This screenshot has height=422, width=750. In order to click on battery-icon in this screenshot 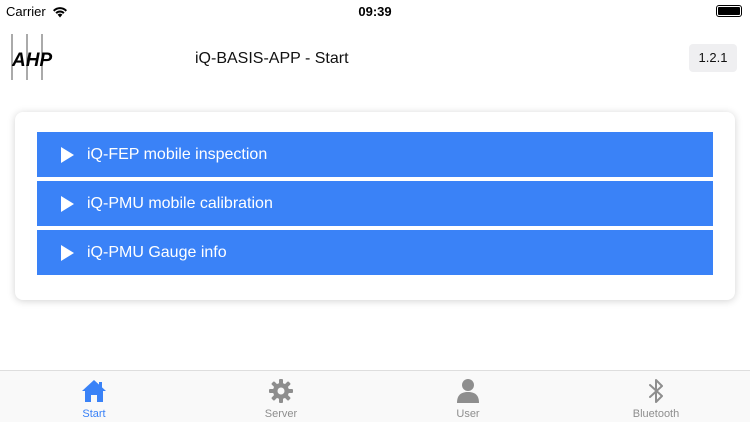, I will do `click(729, 11)`.